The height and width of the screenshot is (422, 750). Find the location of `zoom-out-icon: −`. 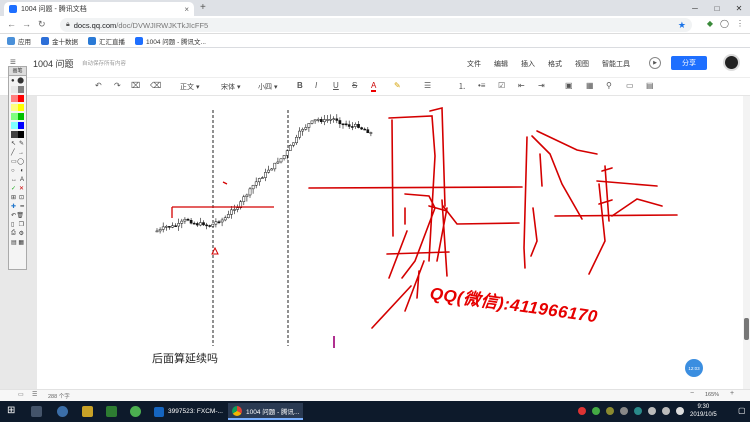

zoom-out-icon: − is located at coordinates (692, 393).